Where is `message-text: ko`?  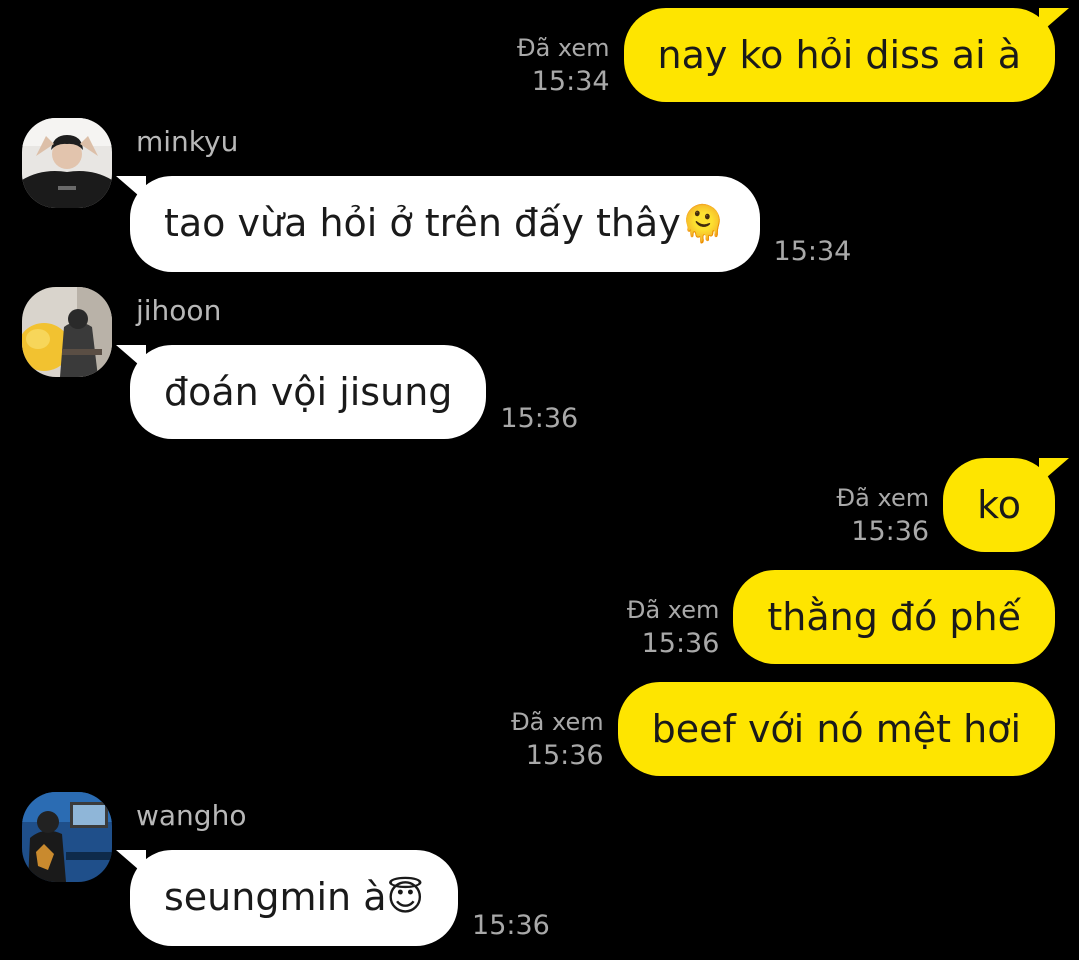 message-text: ko is located at coordinates (999, 505).